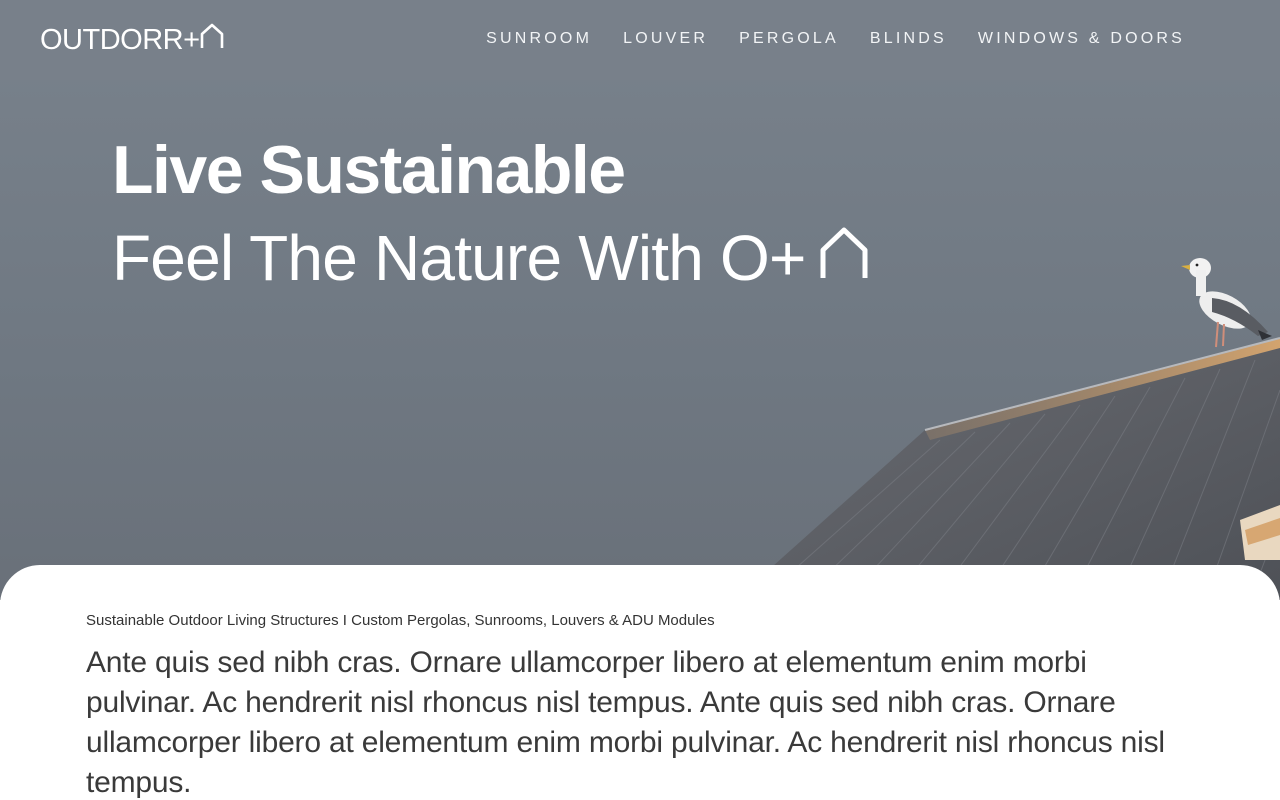  What do you see at coordinates (120, 40) in the screenshot?
I see `logo-text: OUTDORR+` at bounding box center [120, 40].